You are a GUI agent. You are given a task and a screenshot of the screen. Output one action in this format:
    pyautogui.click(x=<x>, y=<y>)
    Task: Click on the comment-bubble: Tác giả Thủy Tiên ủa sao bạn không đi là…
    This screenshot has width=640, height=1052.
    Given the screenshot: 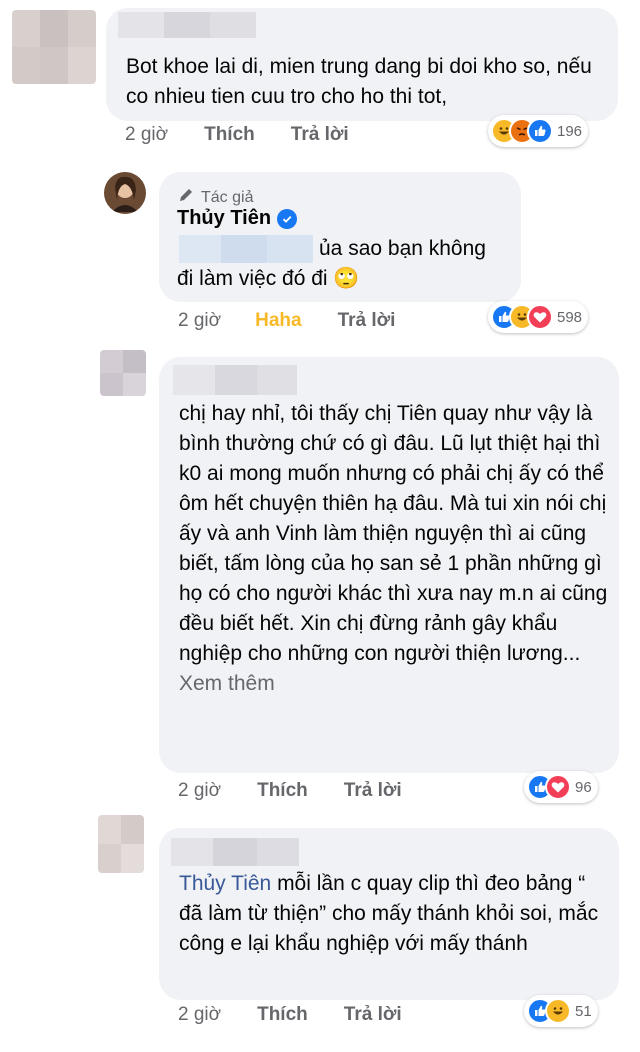 What is the action you would take?
    pyautogui.click(x=340, y=237)
    